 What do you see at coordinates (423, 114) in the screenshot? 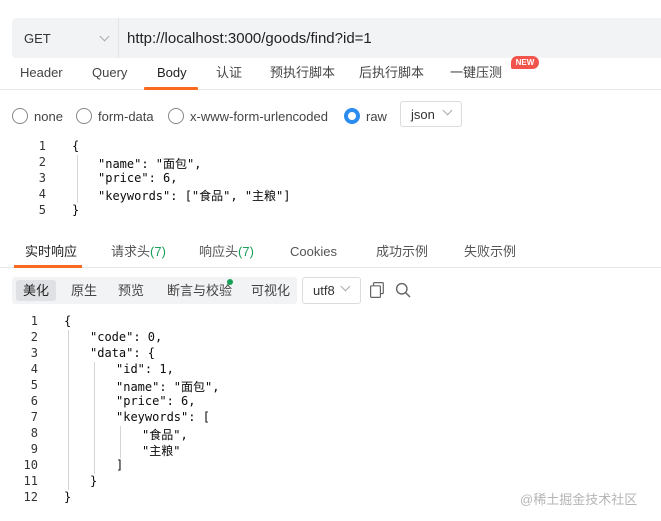
I see `raw-format-value: json` at bounding box center [423, 114].